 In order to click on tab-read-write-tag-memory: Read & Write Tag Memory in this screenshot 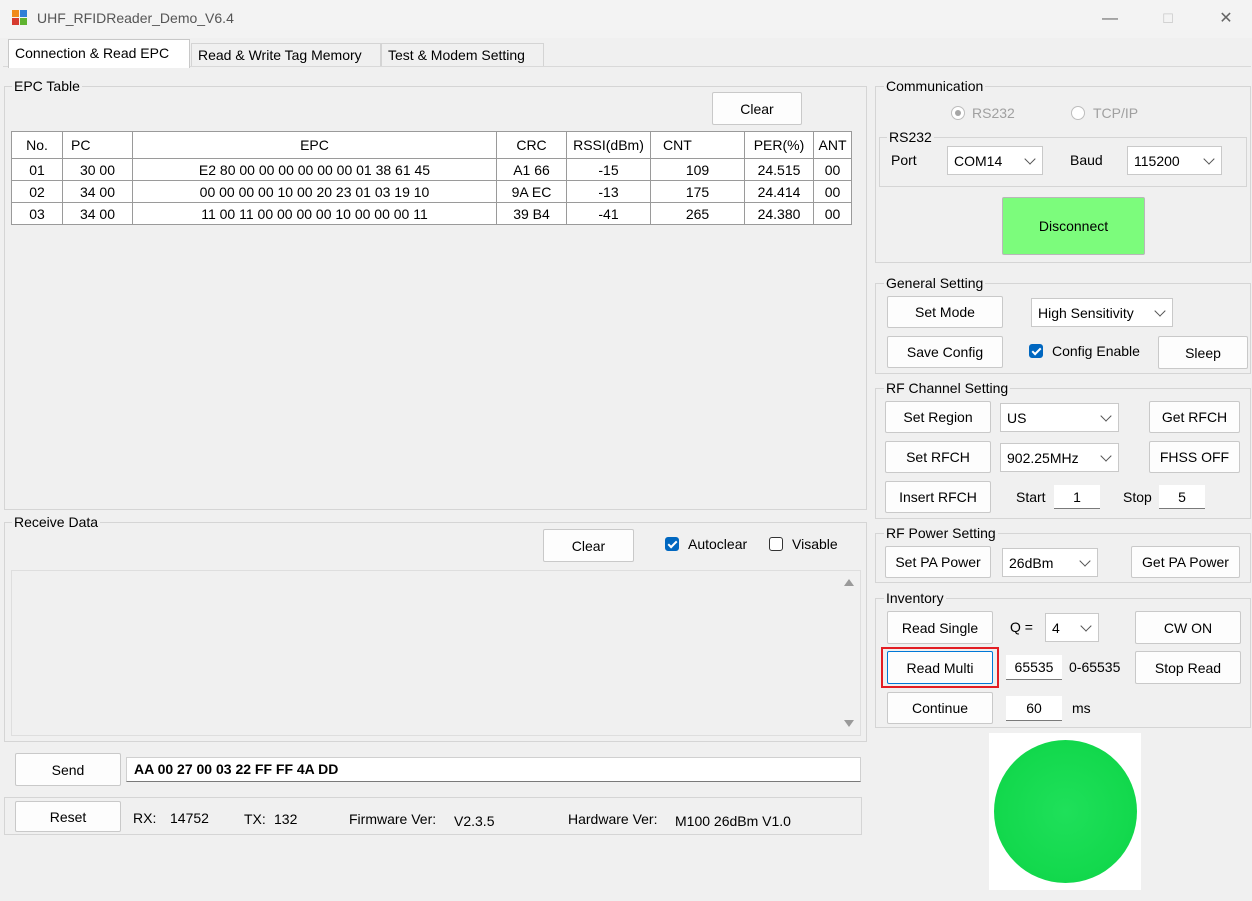, I will do `click(286, 55)`.